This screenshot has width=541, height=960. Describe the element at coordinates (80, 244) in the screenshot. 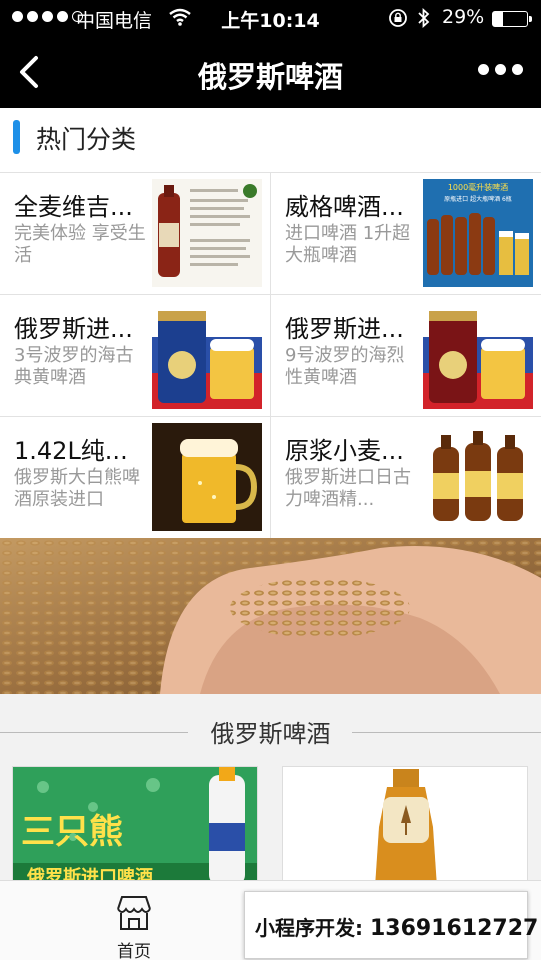

I see `product-desc: 完美体验 享受生活` at that location.